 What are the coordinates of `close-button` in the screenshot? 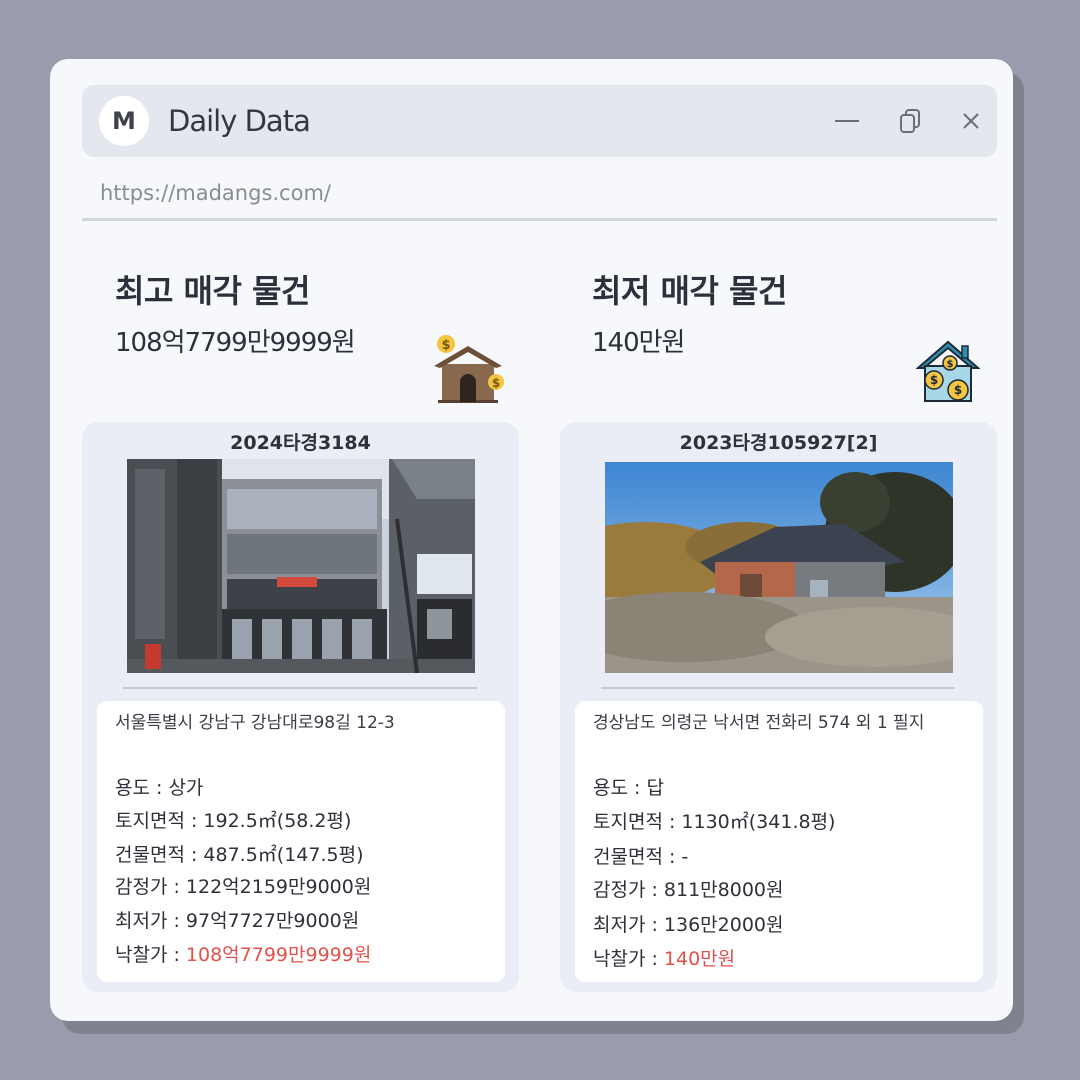 It's located at (971, 121).